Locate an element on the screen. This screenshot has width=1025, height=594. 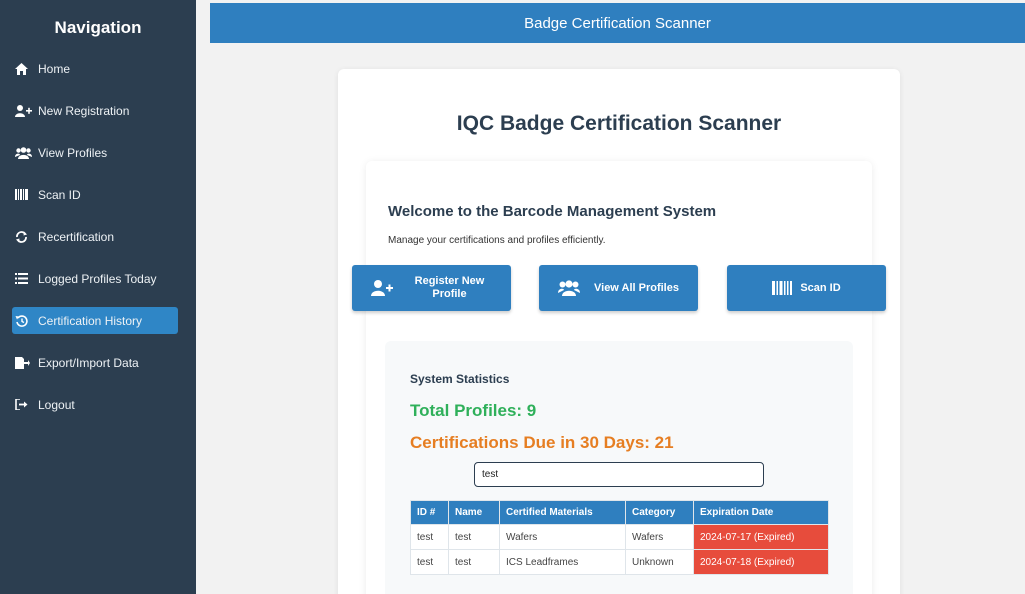
sidebar-title: Navigation is located at coordinates (98, 27).